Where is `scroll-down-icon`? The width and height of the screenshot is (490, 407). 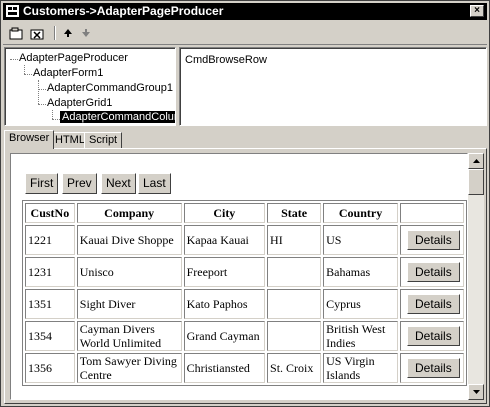 scroll-down-icon is located at coordinates (476, 392).